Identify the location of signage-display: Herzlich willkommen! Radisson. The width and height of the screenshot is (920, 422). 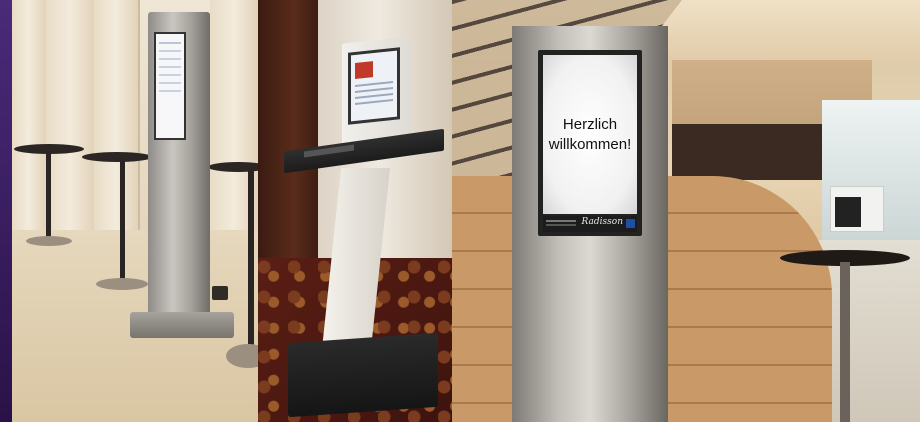
(590, 143).